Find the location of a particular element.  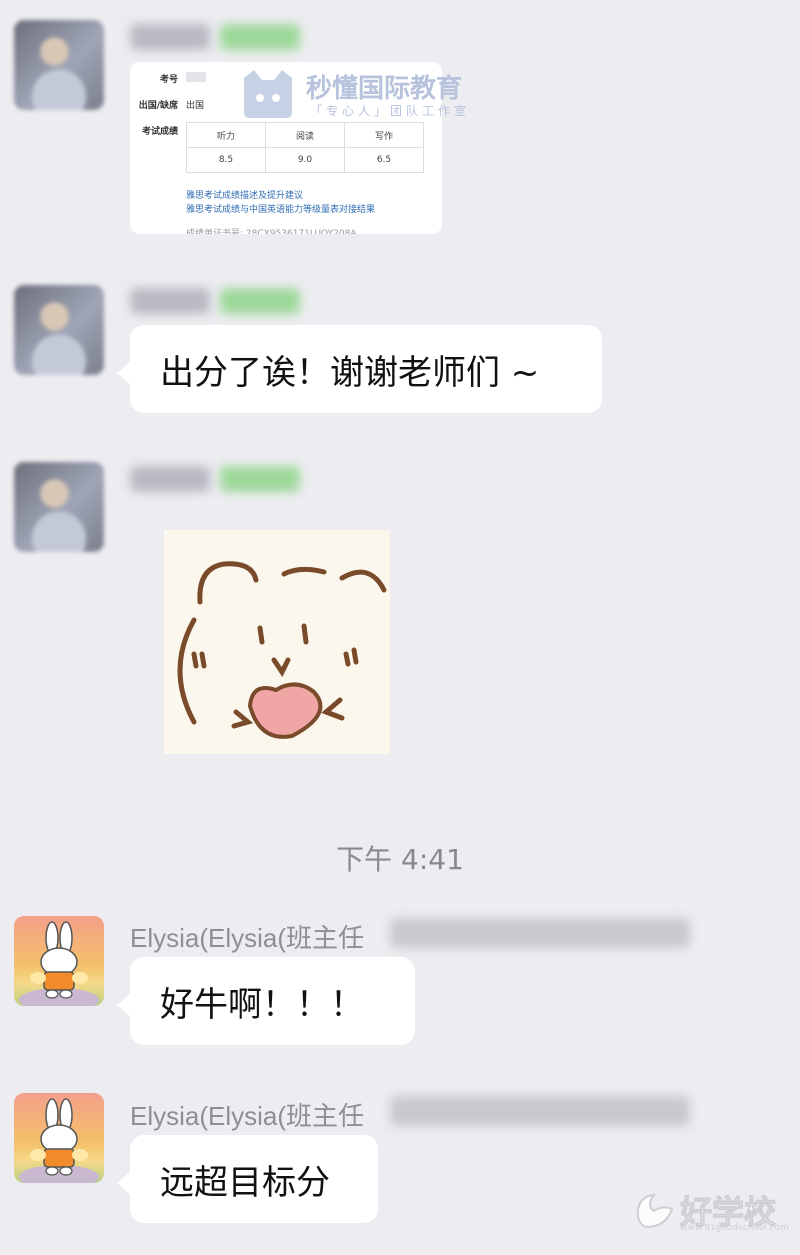

watermark: 秒懂国际教育 「专心人」团队工作室 is located at coordinates (373, 94).